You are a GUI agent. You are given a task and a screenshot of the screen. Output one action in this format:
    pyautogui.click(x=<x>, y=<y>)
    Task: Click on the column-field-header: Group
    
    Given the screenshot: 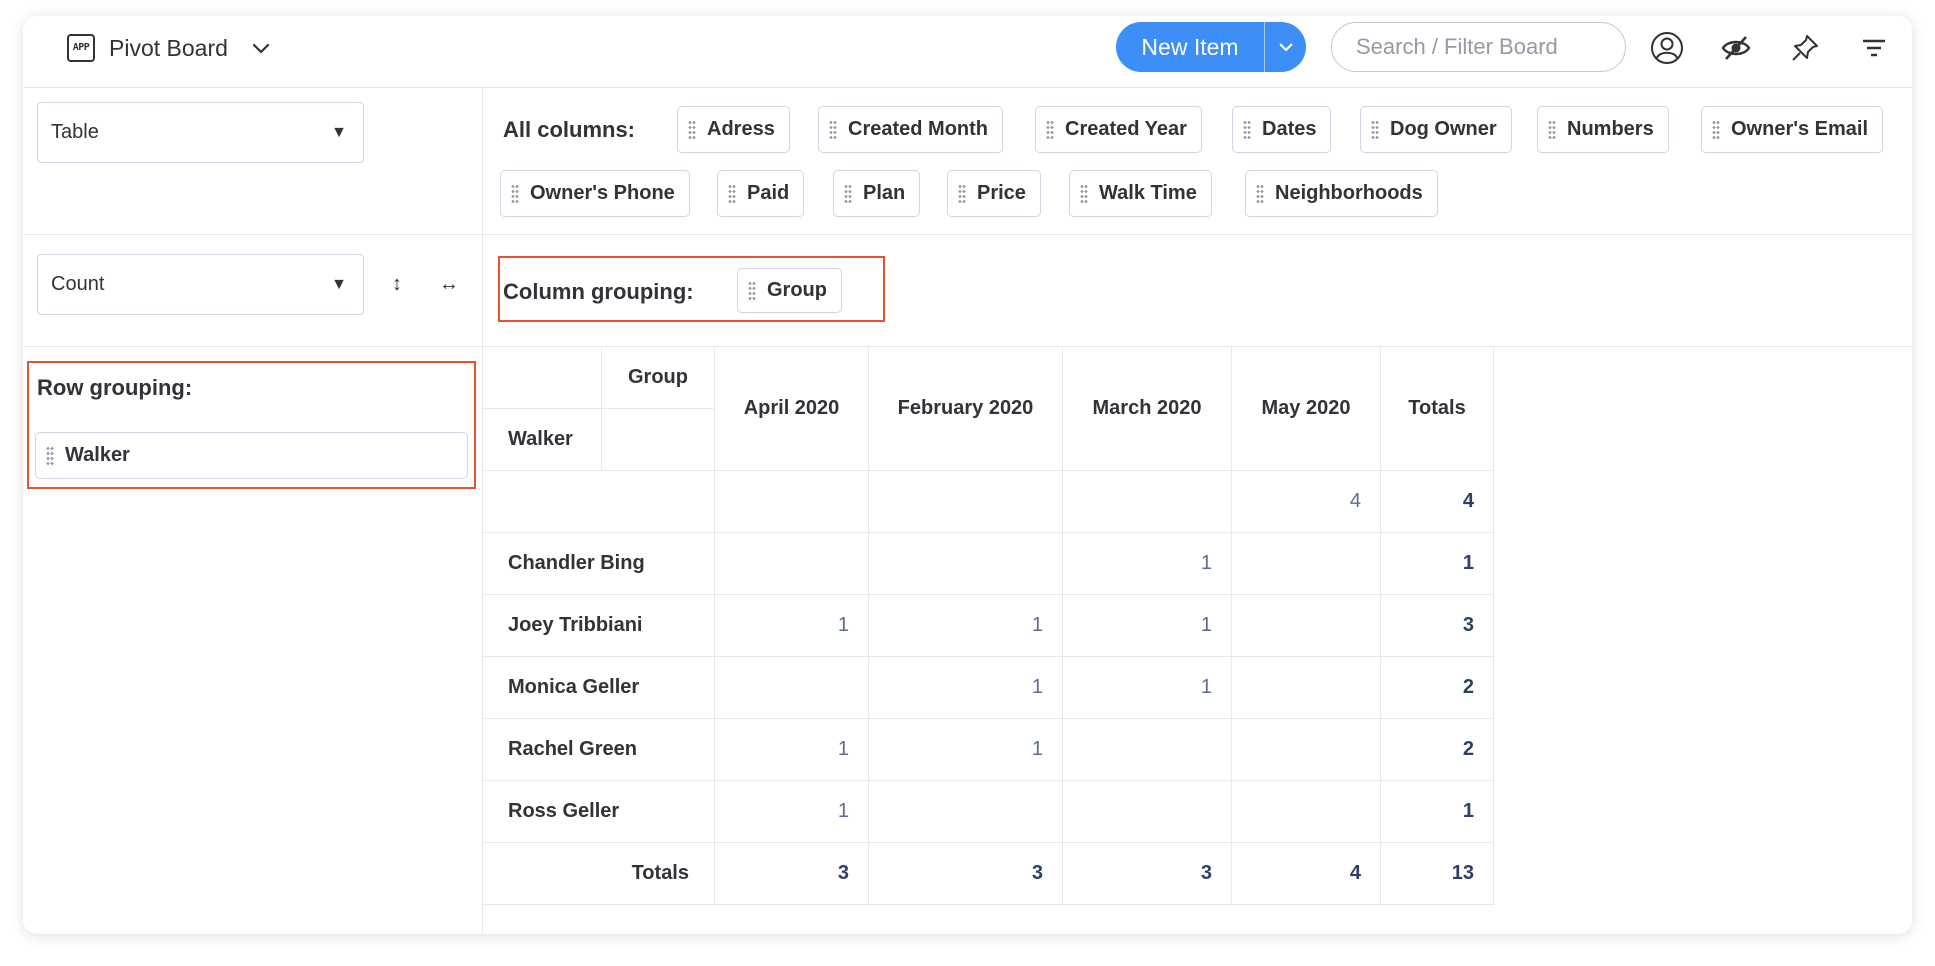 What is the action you would take?
    pyautogui.click(x=658, y=377)
    